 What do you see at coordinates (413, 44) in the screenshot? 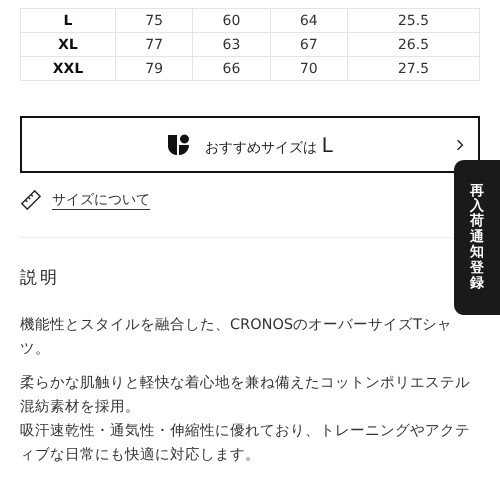
I see `table-cell: 26.5` at bounding box center [413, 44].